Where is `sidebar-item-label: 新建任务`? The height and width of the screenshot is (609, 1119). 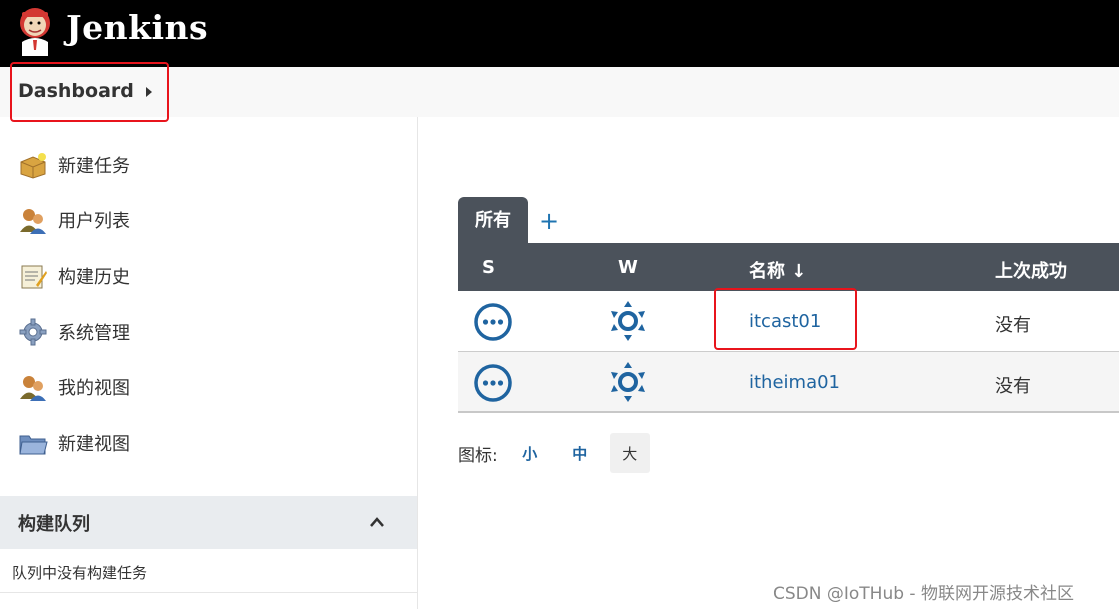
sidebar-item-label: 新建任务 is located at coordinates (94, 166).